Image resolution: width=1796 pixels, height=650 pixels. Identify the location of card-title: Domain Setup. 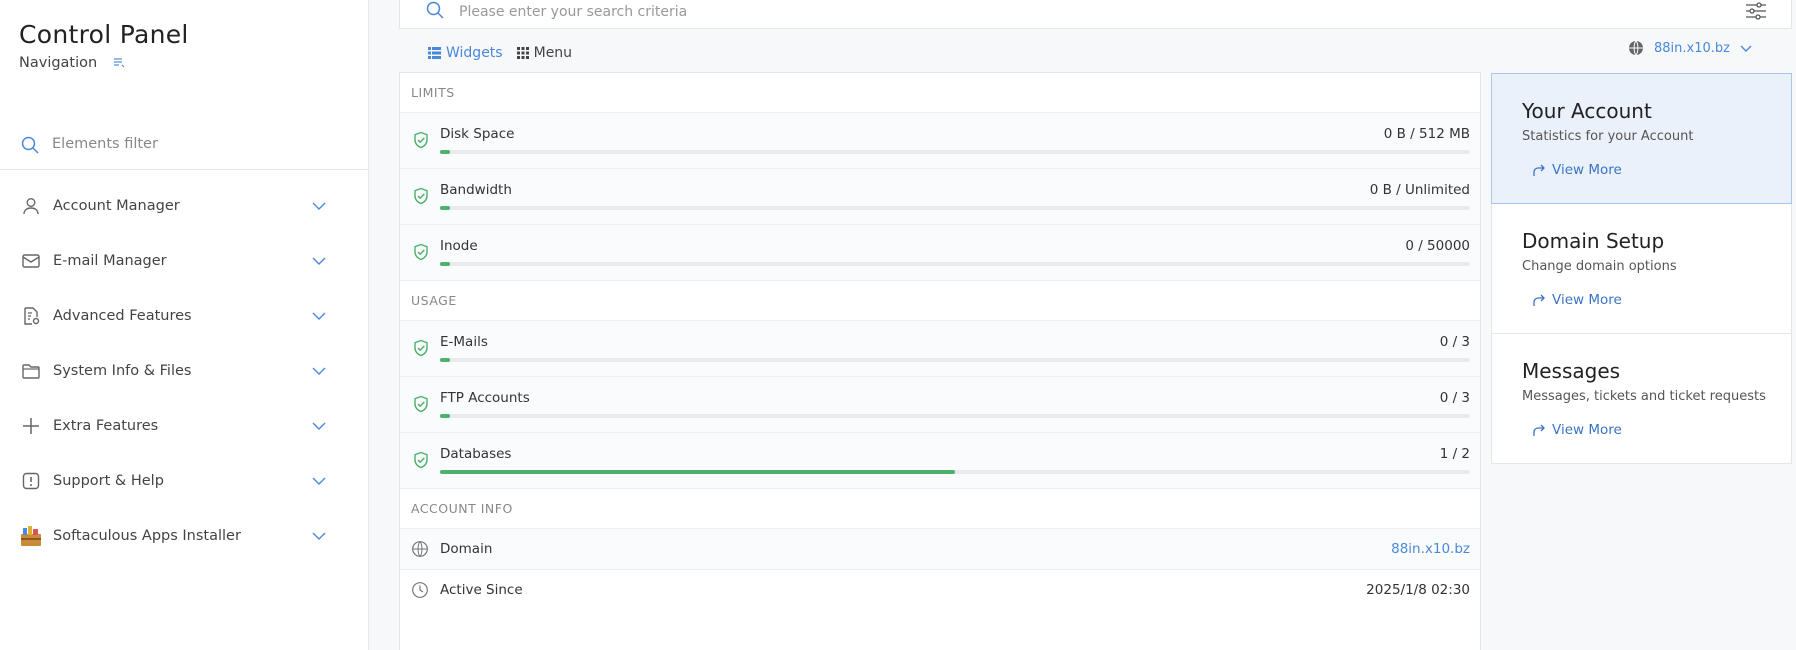
(1593, 241).